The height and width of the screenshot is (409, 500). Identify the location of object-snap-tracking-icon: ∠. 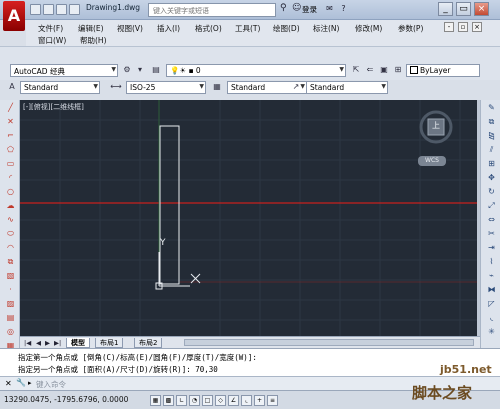
(233, 400).